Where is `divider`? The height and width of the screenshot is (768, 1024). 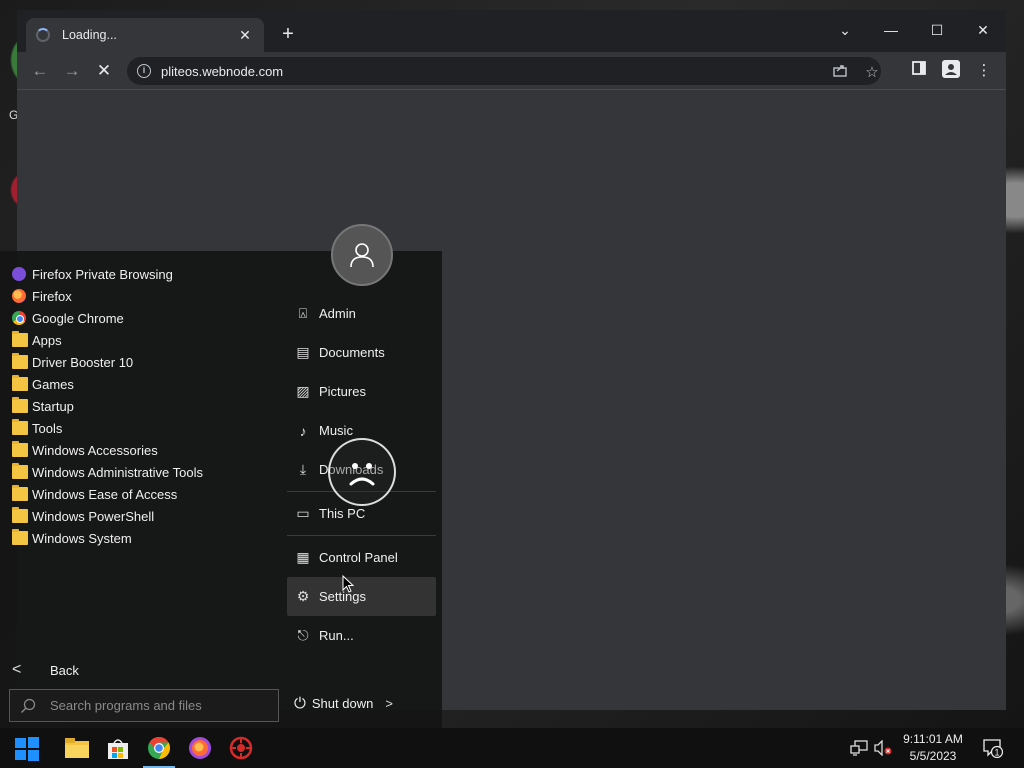 divider is located at coordinates (361, 535).